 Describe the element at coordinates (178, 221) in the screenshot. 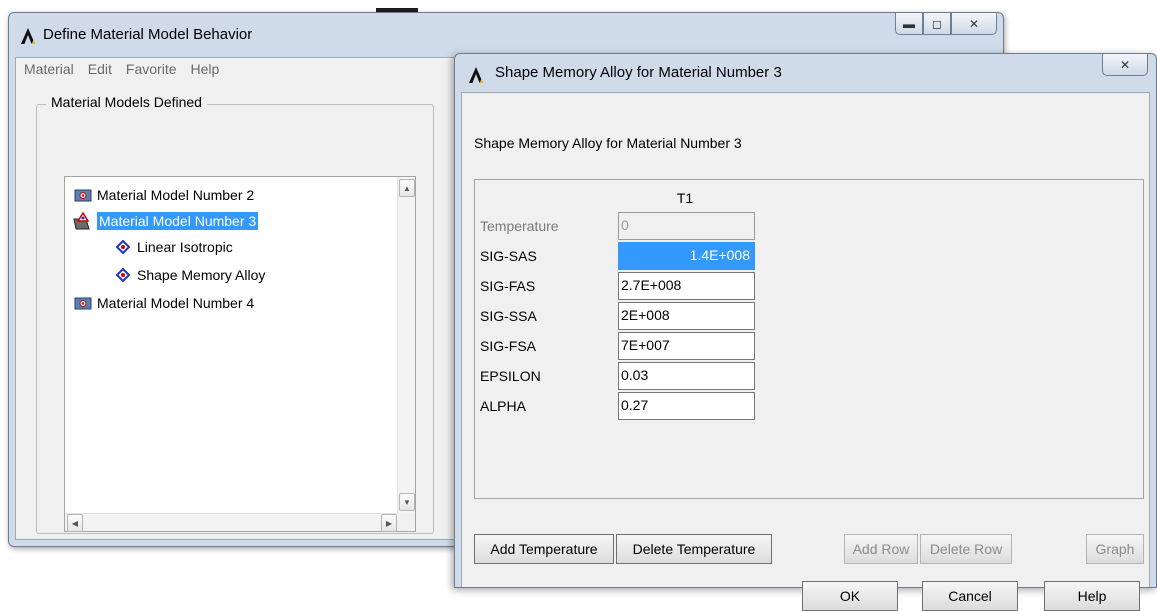

I see `tree-item-label: Material Model Number 3` at that location.